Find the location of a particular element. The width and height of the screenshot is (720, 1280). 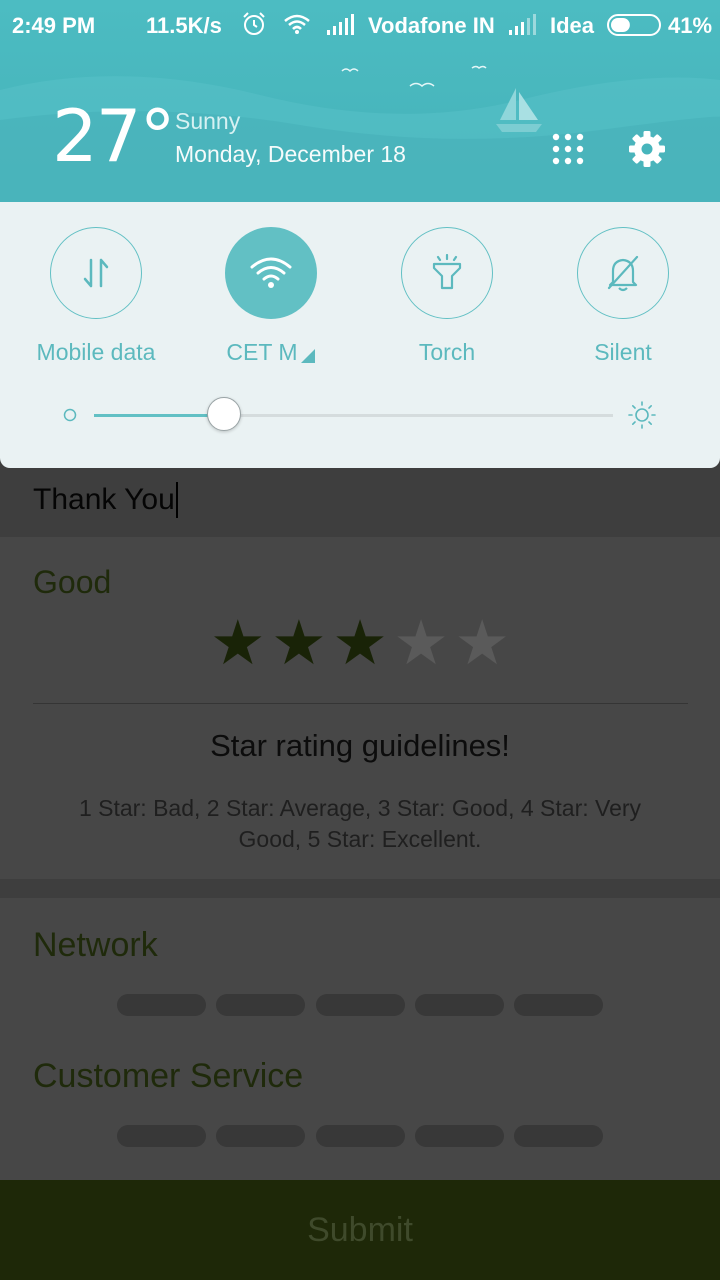

customer-service-label: Customer Service is located at coordinates (168, 1076).